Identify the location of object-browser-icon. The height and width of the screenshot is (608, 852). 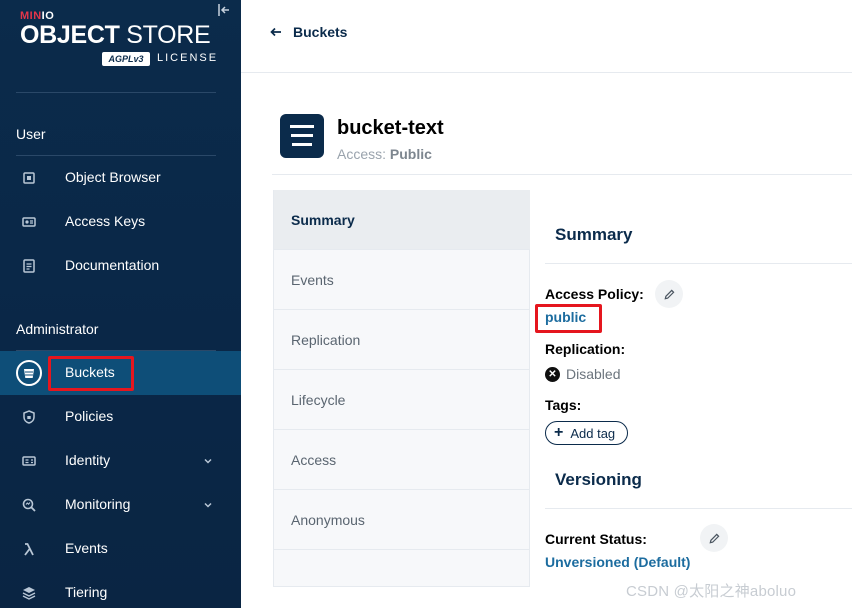
(29, 178).